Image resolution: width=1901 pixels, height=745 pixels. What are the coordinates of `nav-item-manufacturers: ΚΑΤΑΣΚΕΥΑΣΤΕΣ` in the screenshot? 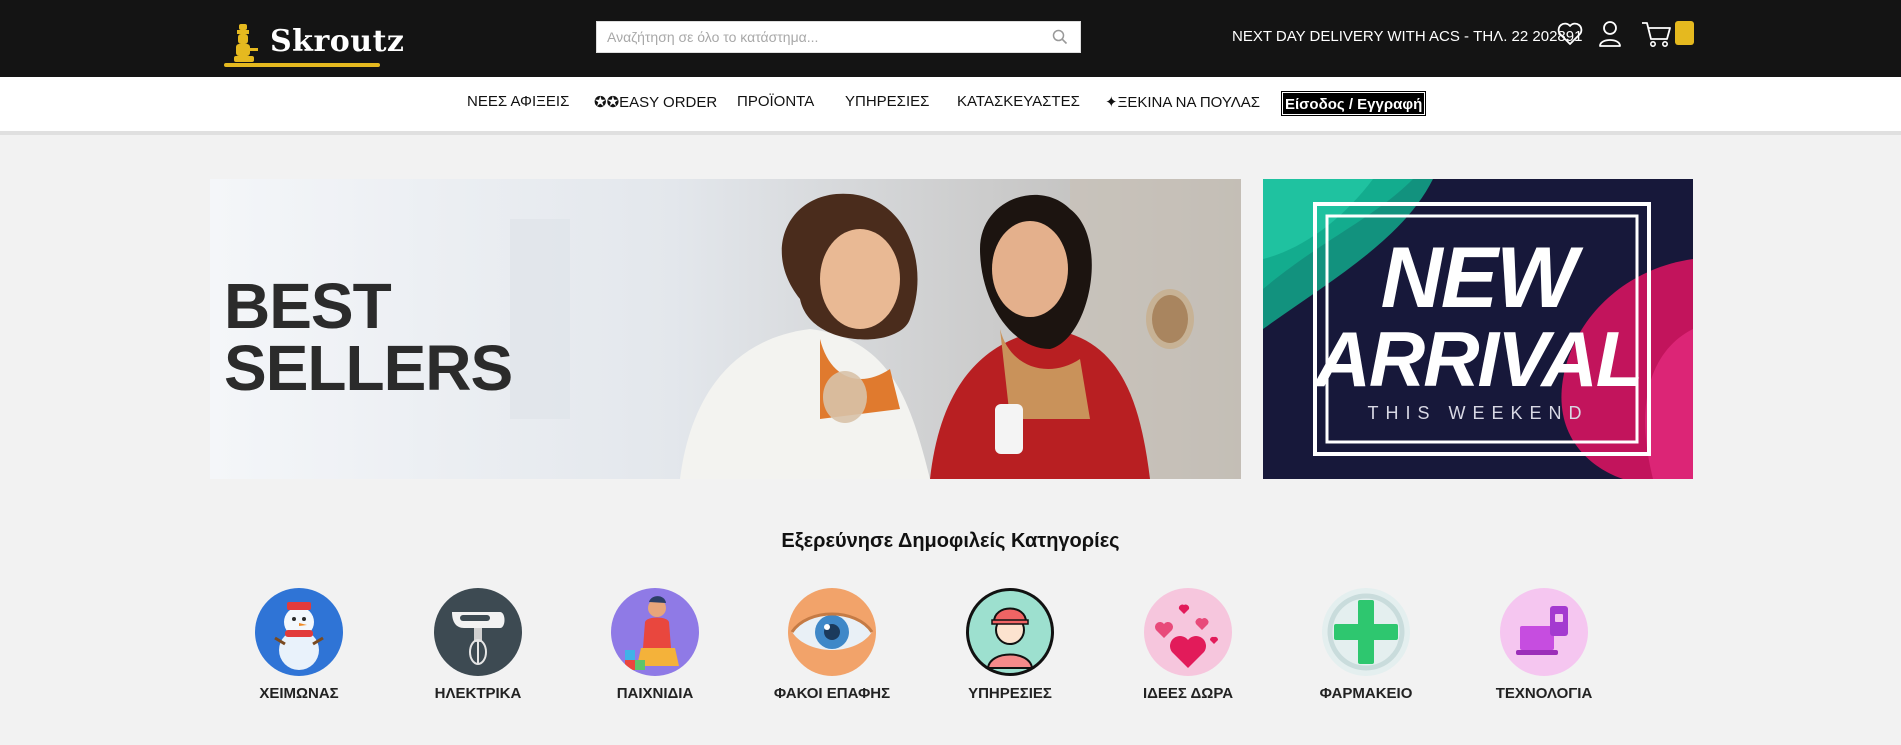 It's located at (1018, 101).